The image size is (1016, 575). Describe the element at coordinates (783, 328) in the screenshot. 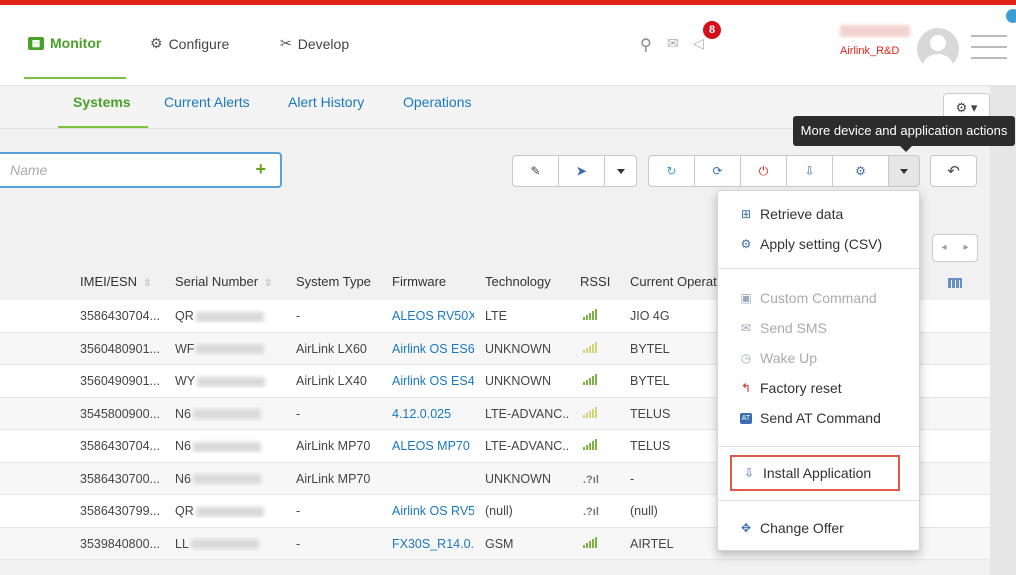

I see `menu-item-send-sms: ✉ Send SMS` at that location.